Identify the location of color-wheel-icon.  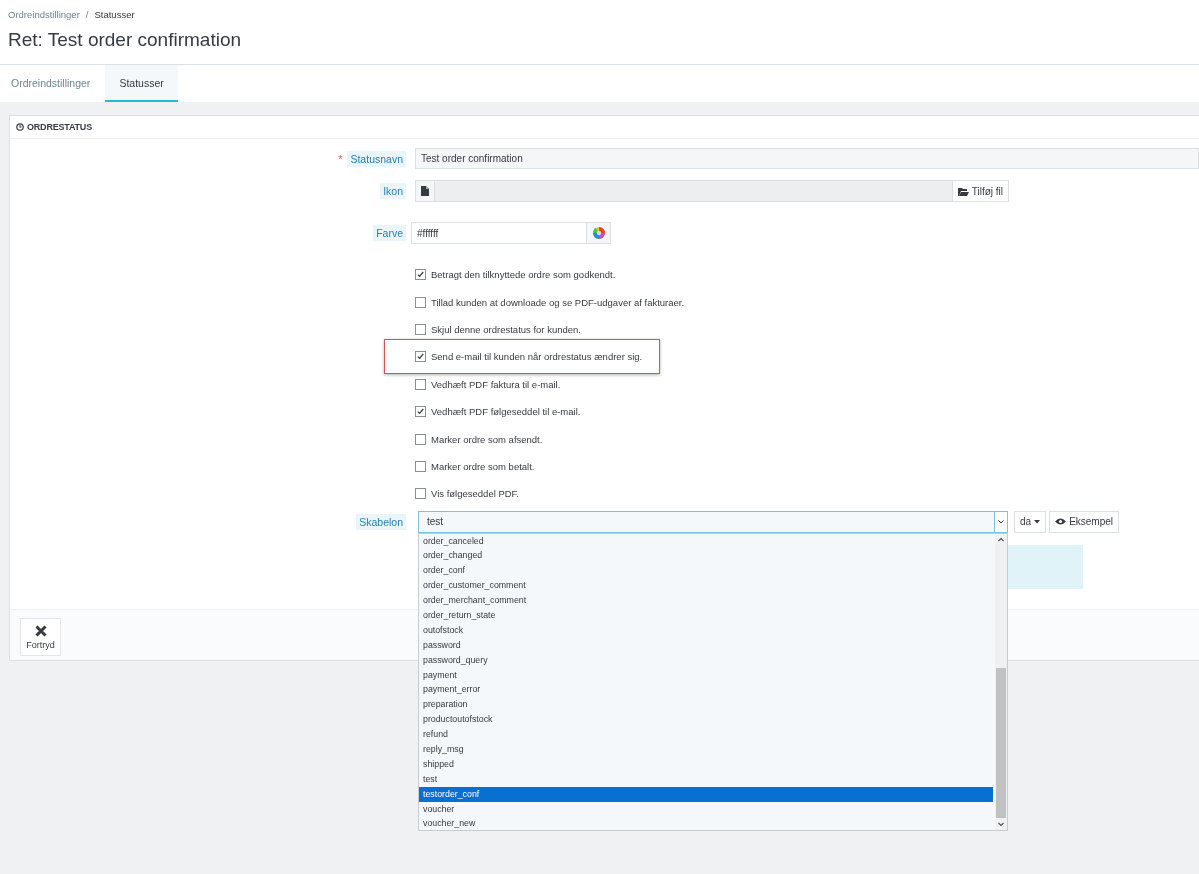
(598, 233).